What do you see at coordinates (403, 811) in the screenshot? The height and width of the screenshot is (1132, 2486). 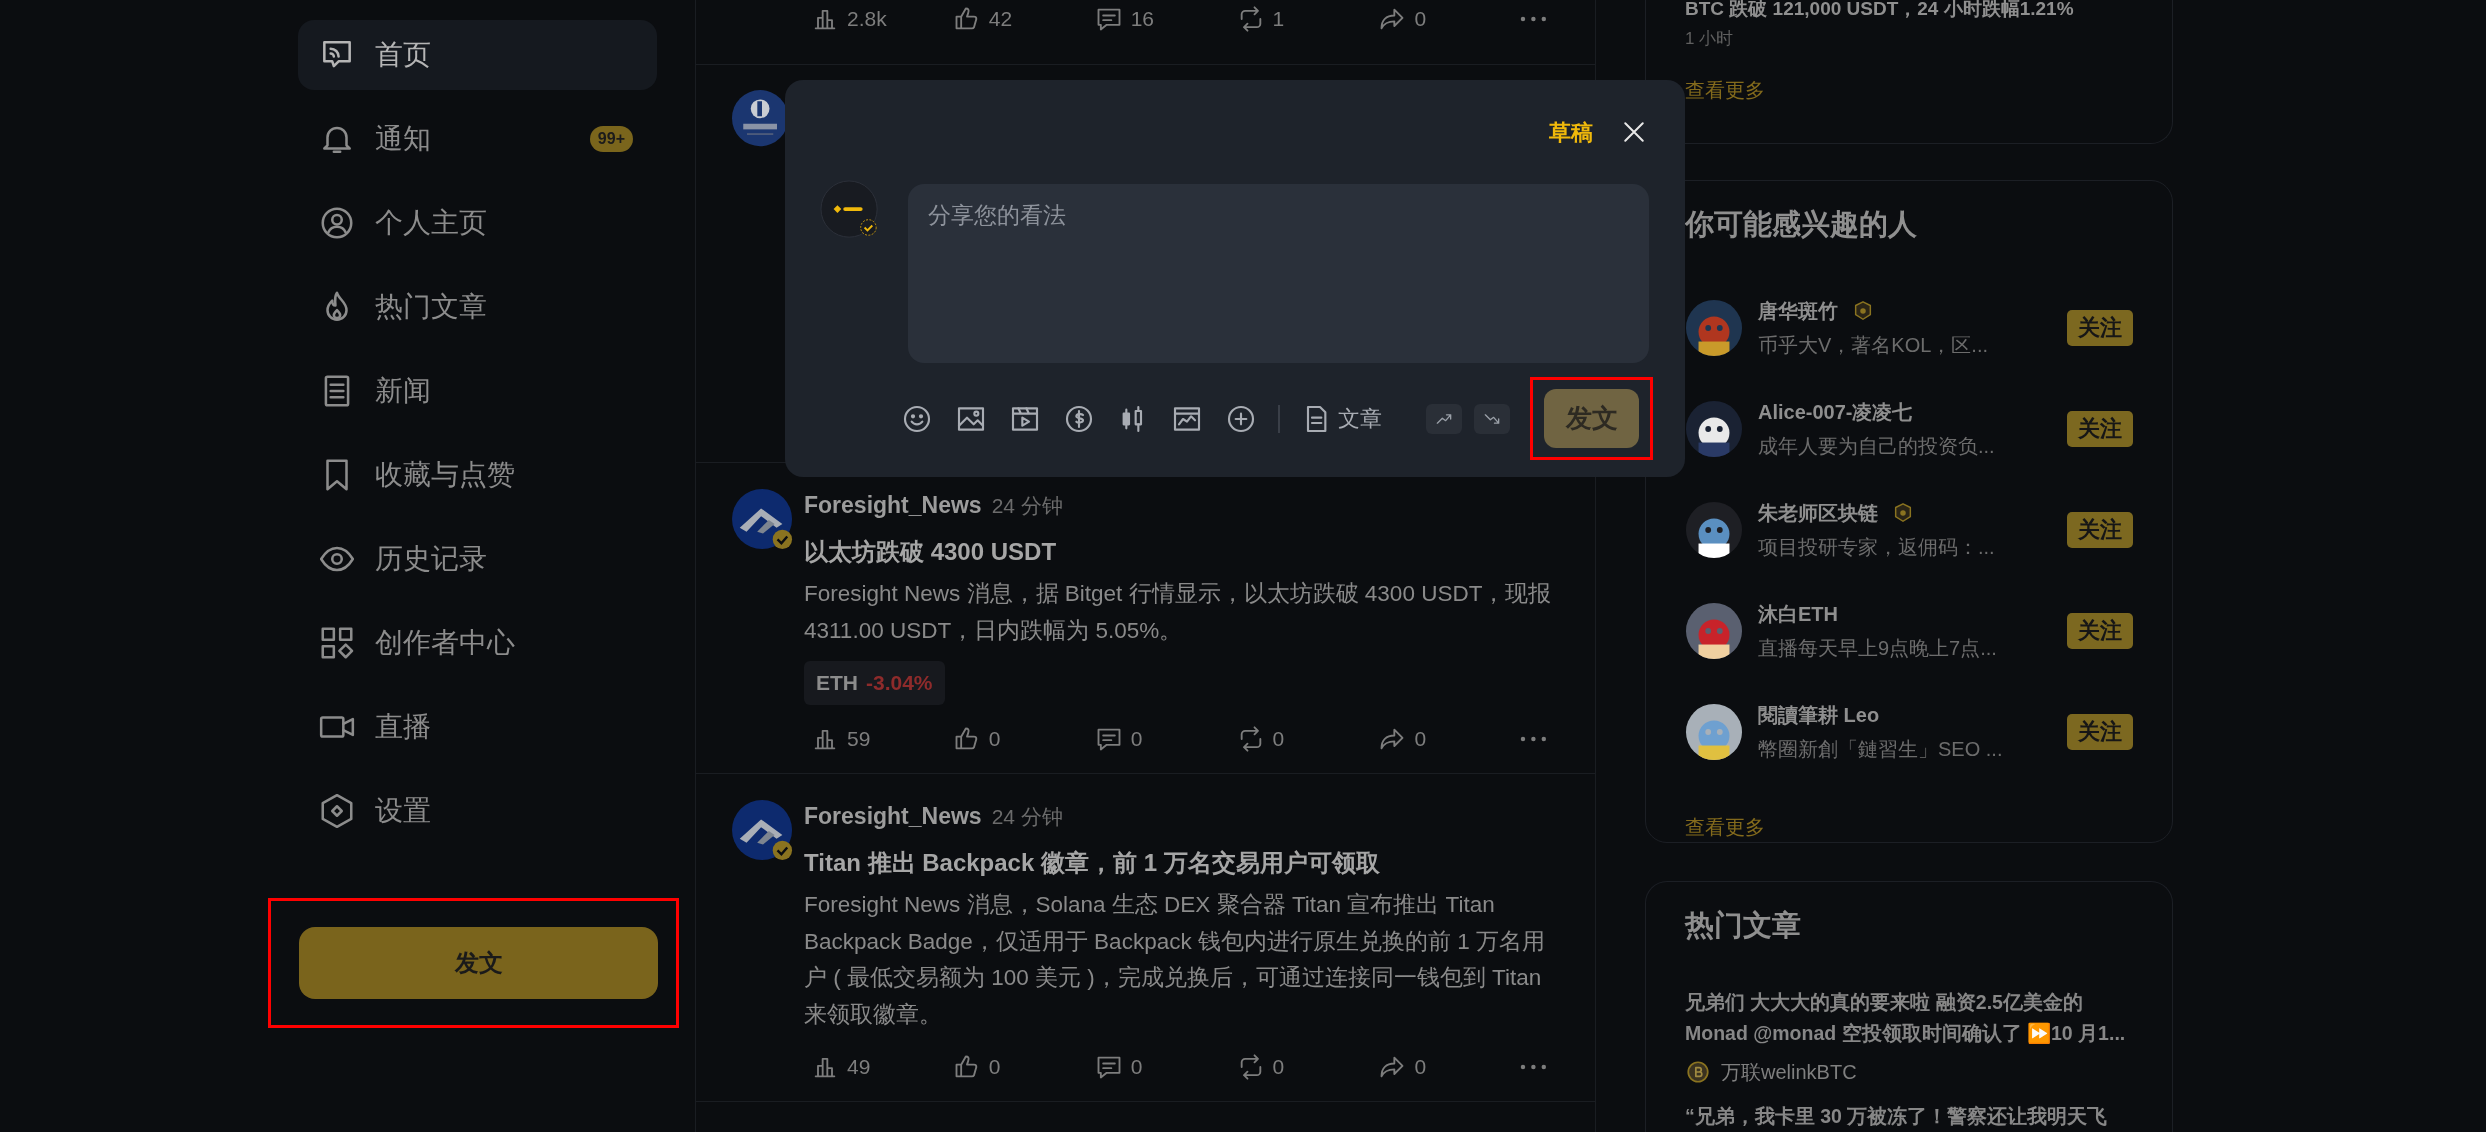 I see `sidebar-label: 设置` at bounding box center [403, 811].